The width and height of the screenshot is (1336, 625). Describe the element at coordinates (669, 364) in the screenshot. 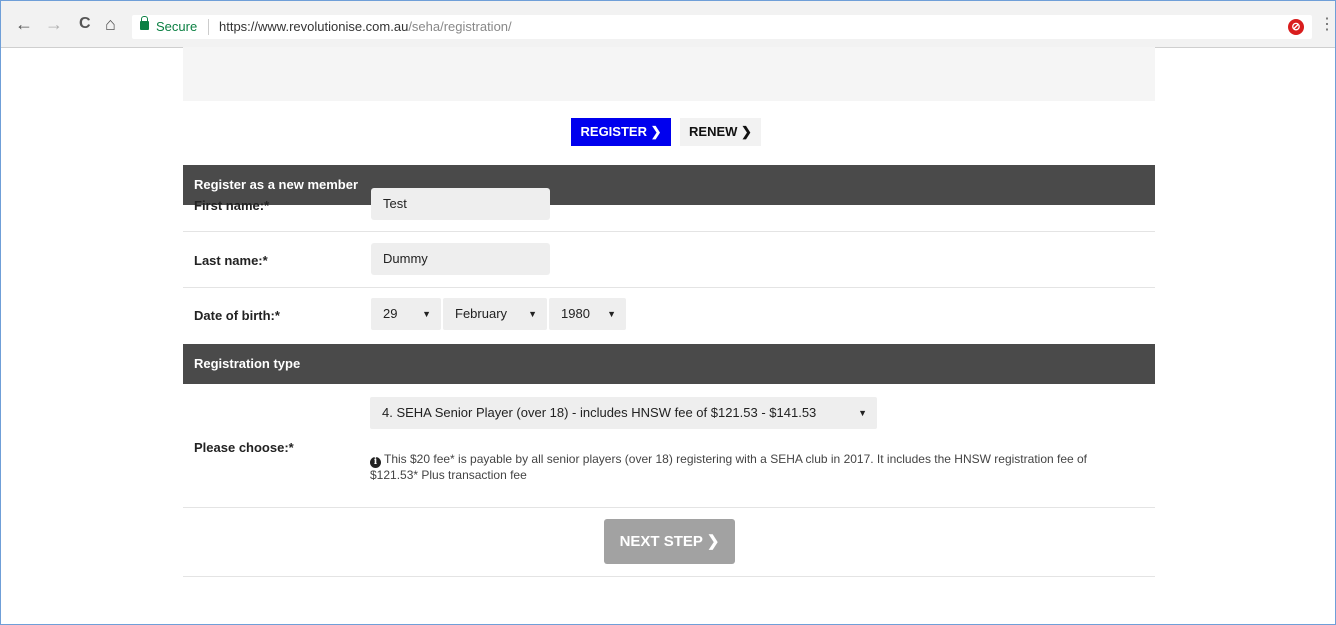

I see `registration-section-header: Registration type` at that location.